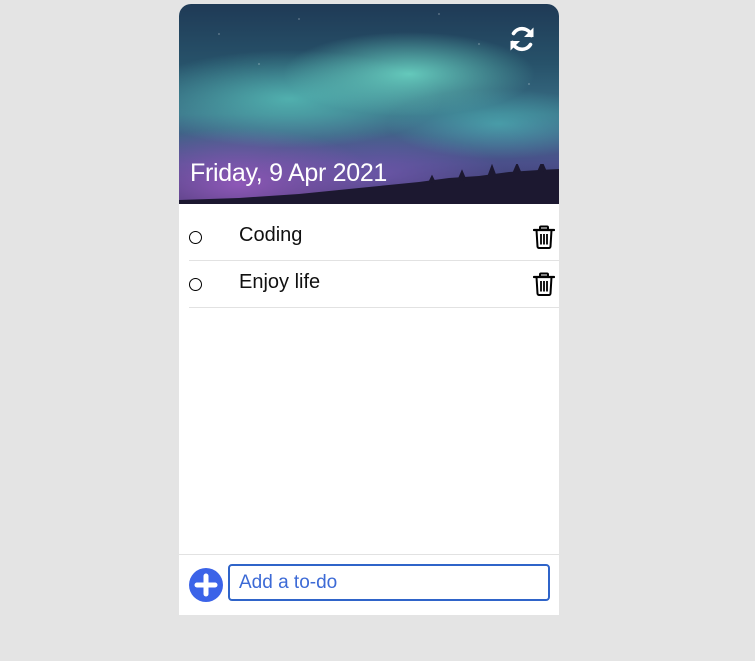 This screenshot has width=755, height=661. I want to click on todo-item: Coding, so click(374, 237).